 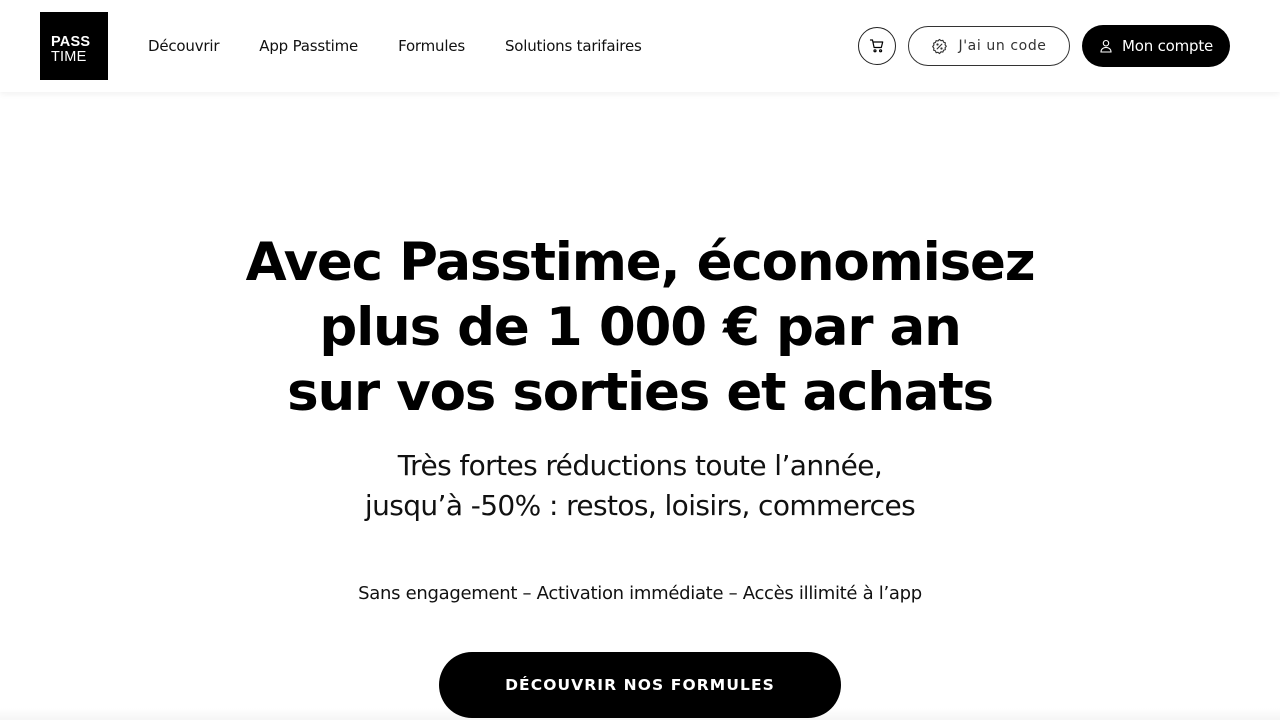 What do you see at coordinates (183, 46) in the screenshot?
I see `nav-link-decouvrir: Découvrir` at bounding box center [183, 46].